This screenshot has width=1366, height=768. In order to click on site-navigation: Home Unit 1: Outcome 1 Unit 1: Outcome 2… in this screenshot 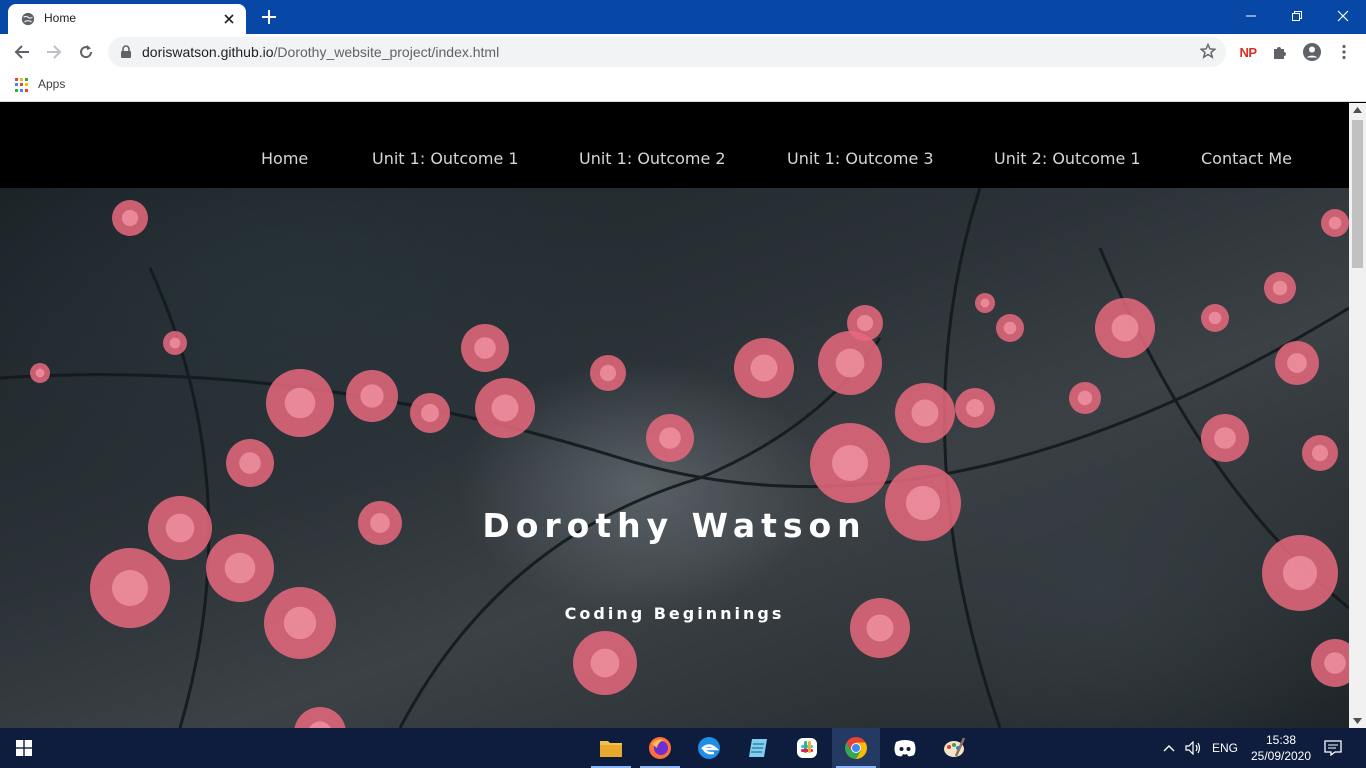, I will do `click(674, 145)`.